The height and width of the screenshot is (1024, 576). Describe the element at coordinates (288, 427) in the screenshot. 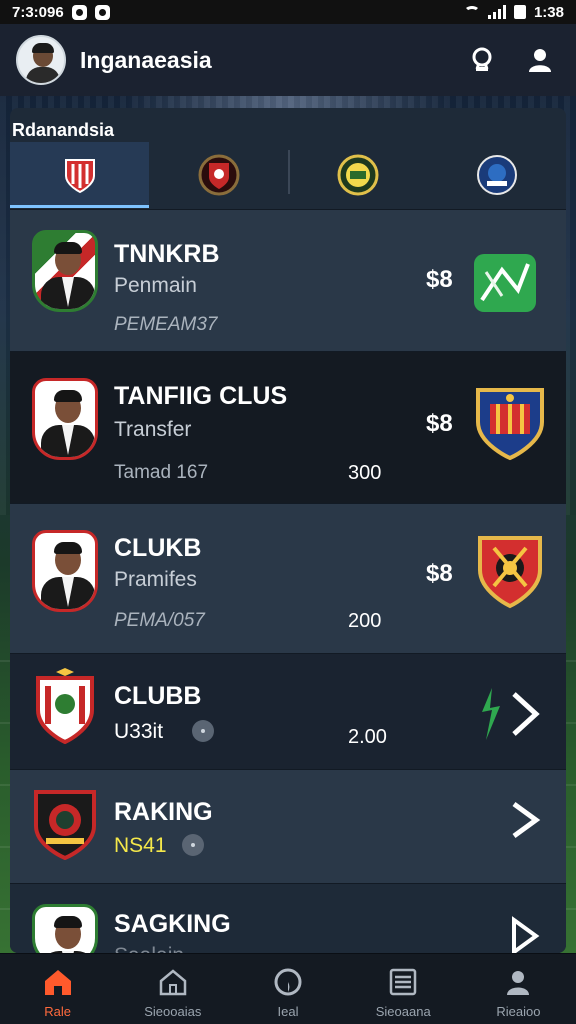

I see `list-item: TANFIIG CLUS Transfer Tamad 167 $8 300` at that location.